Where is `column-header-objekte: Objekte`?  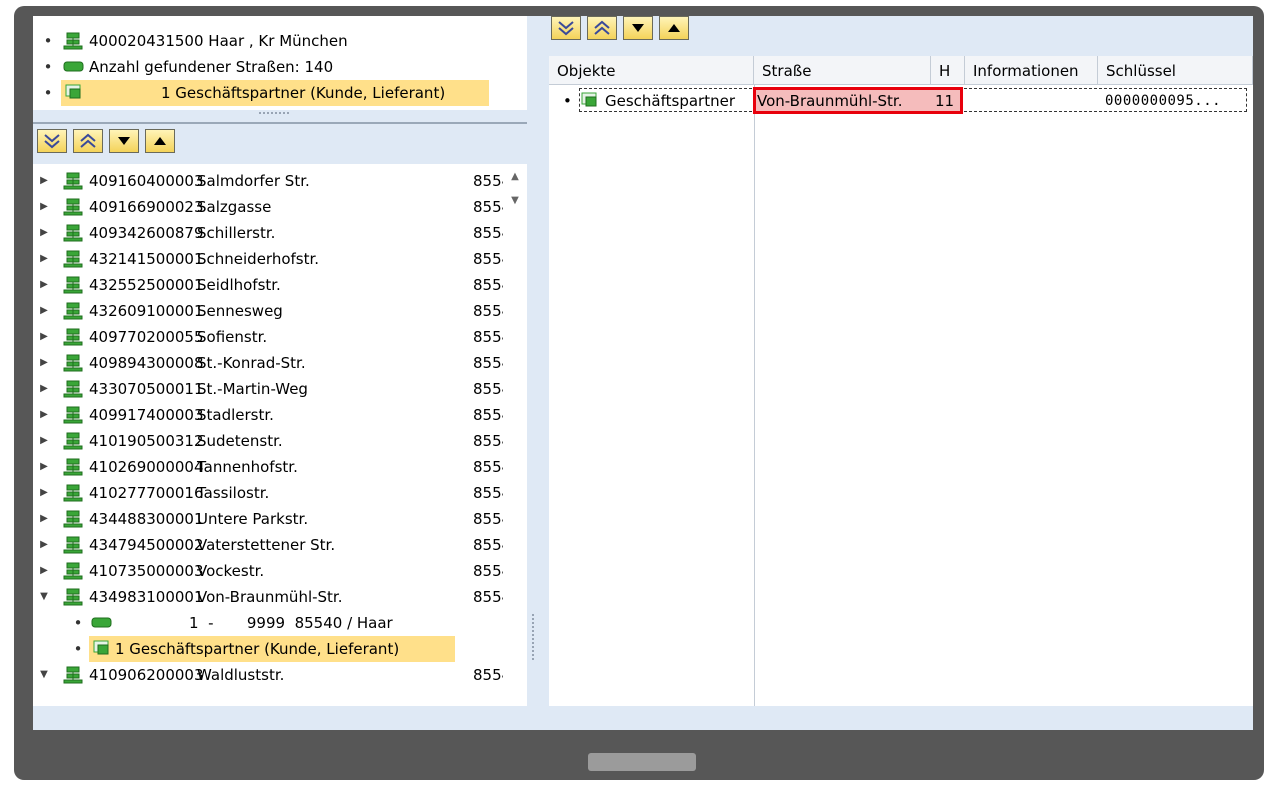
column-header-objekte: Objekte is located at coordinates (651, 70).